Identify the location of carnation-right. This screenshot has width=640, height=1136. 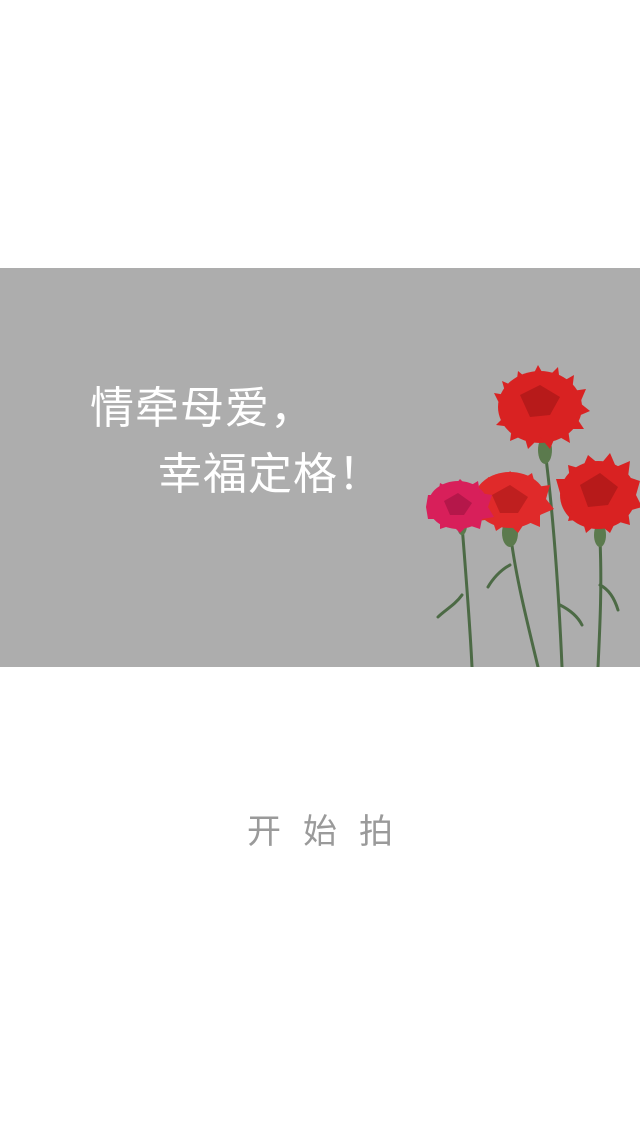
(598, 493).